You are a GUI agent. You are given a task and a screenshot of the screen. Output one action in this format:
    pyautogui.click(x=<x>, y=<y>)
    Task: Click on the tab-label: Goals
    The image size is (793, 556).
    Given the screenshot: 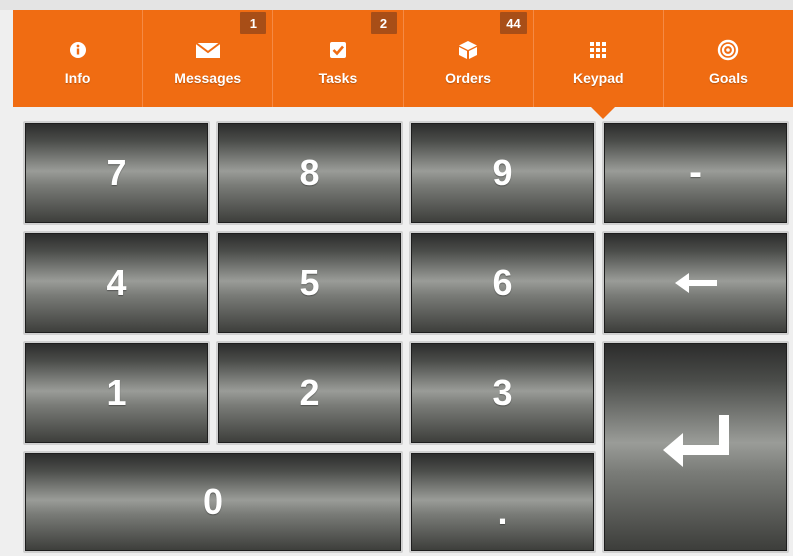 What is the action you would take?
    pyautogui.click(x=728, y=78)
    